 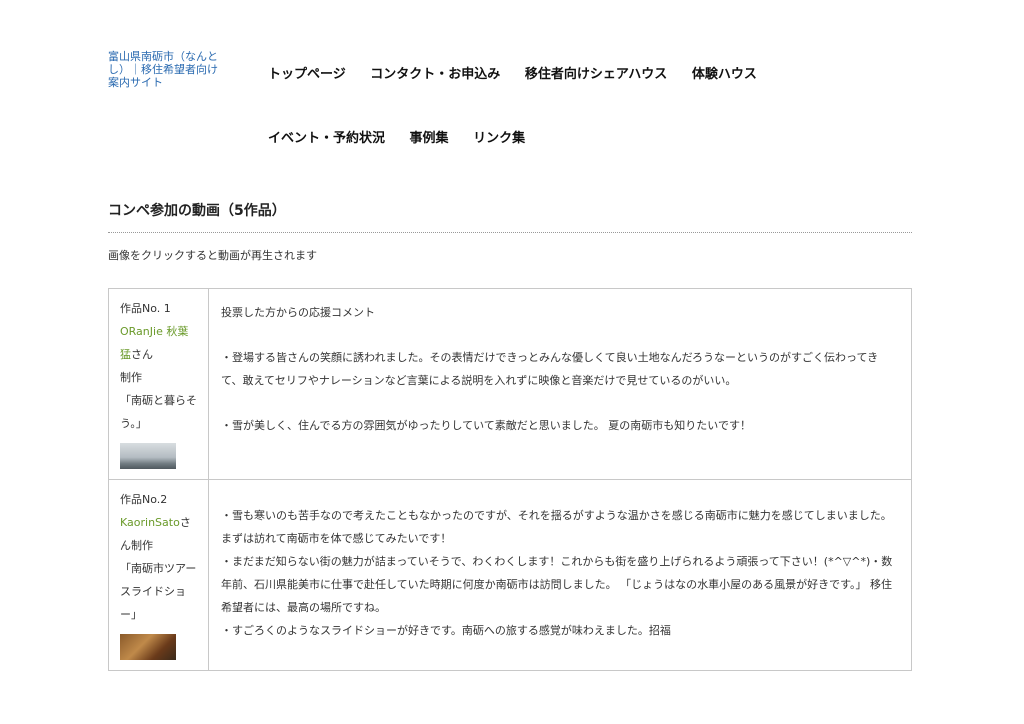 What do you see at coordinates (160, 534) in the screenshot?
I see `work-author-line: KaorinSatoさん制作` at bounding box center [160, 534].